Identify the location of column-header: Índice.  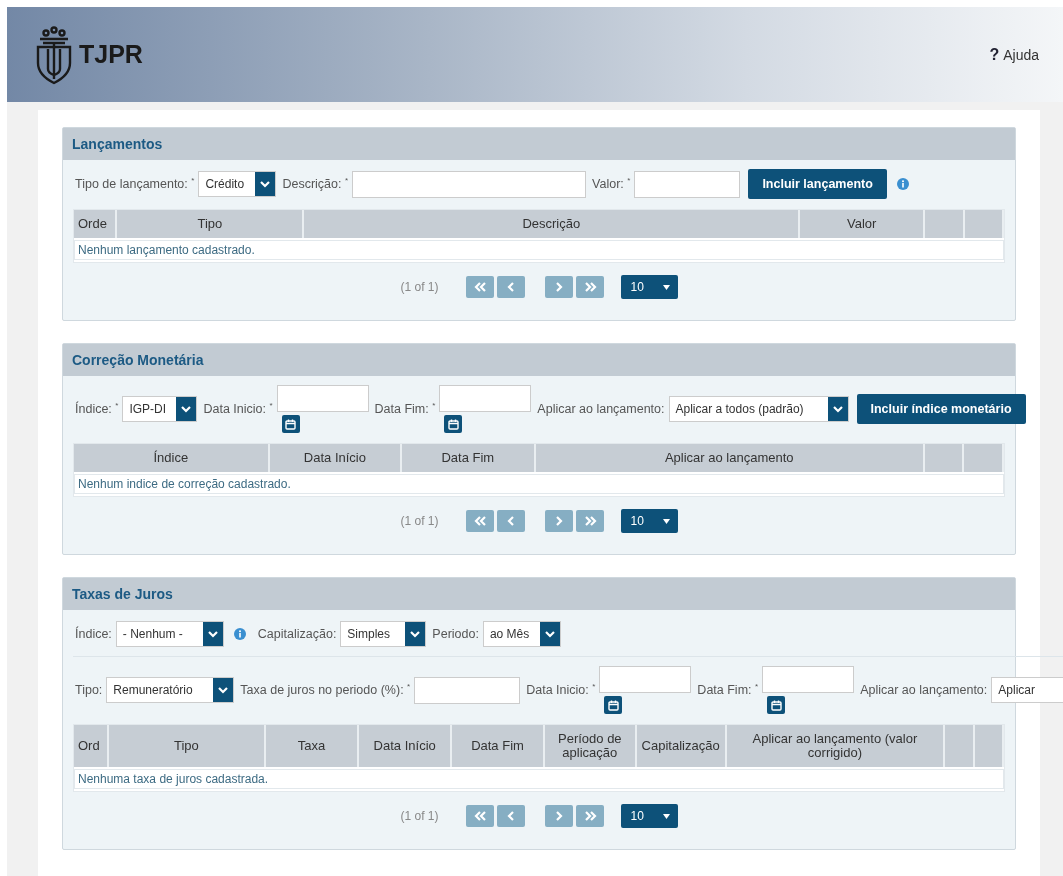
(172, 458).